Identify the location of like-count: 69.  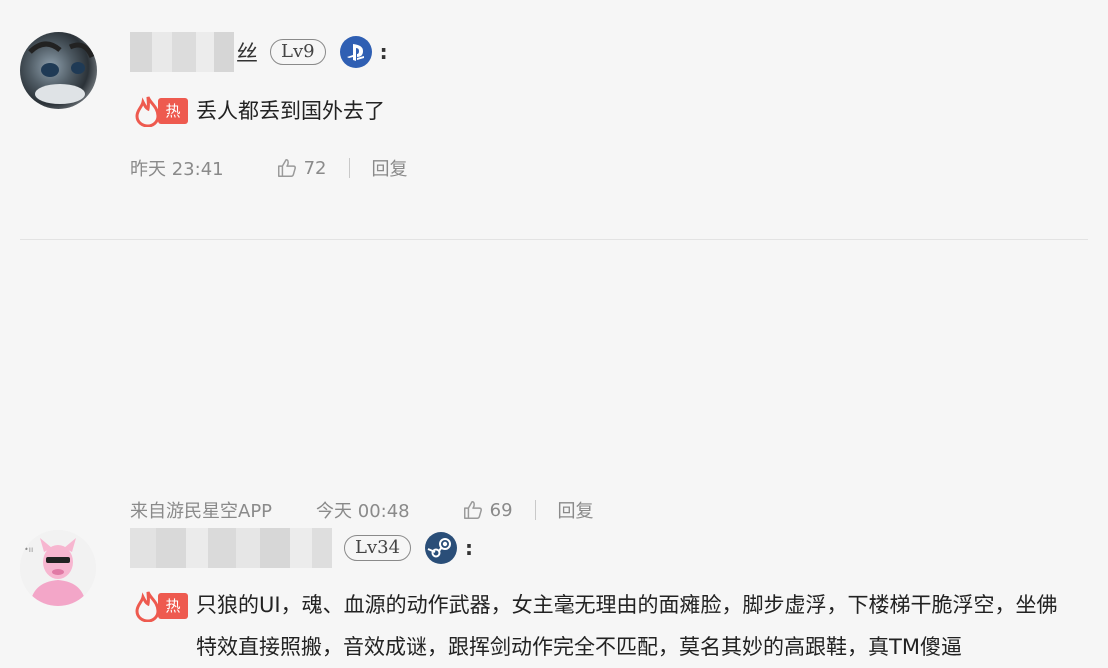
(501, 510).